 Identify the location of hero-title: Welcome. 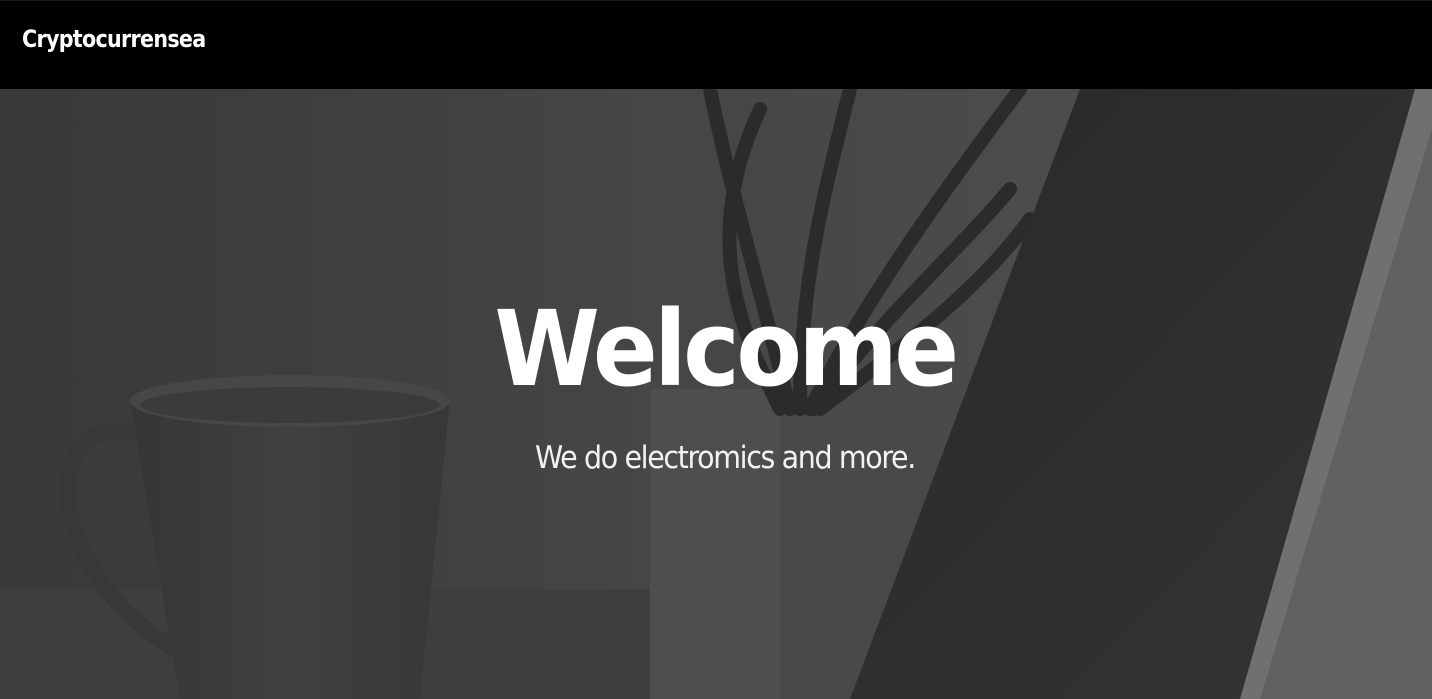
(726, 349).